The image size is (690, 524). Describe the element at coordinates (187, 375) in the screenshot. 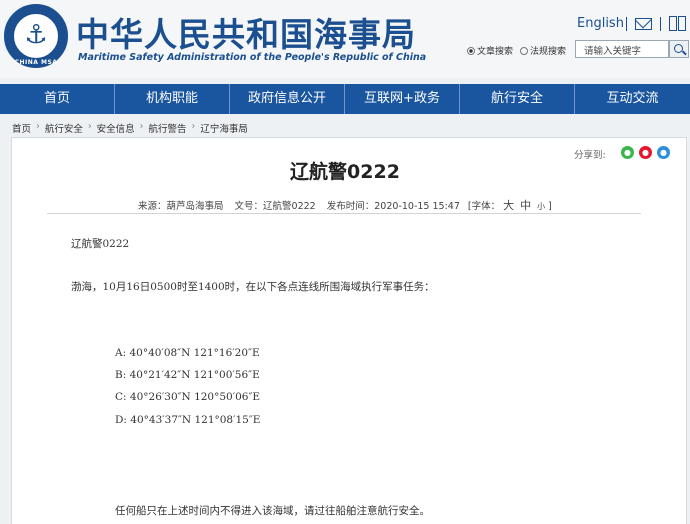

I see `coordinate-point: B: 40°21′42″N 121°00′56″E` at that location.